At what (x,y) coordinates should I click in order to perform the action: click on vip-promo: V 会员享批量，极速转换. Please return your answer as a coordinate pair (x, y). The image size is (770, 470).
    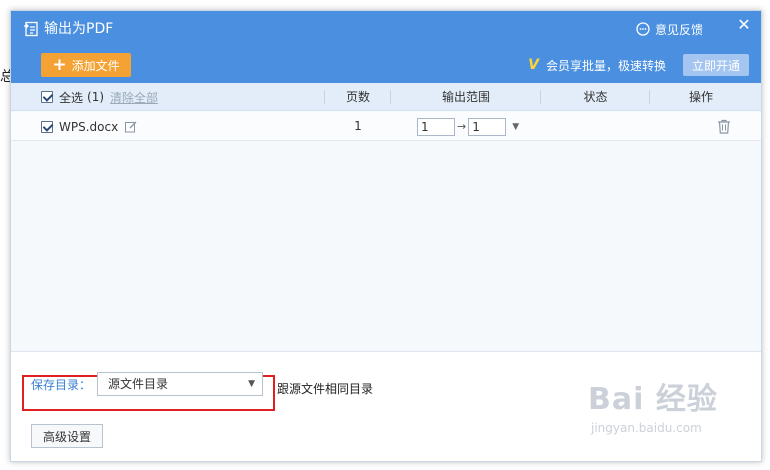
    Looking at the image, I should click on (597, 65).